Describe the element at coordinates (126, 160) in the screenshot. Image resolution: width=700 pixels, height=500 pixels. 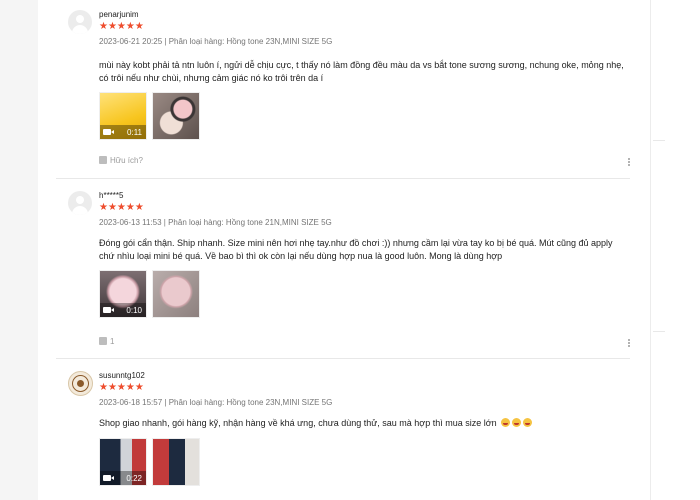
I see `helpful-label: Hữu ích?` at that location.